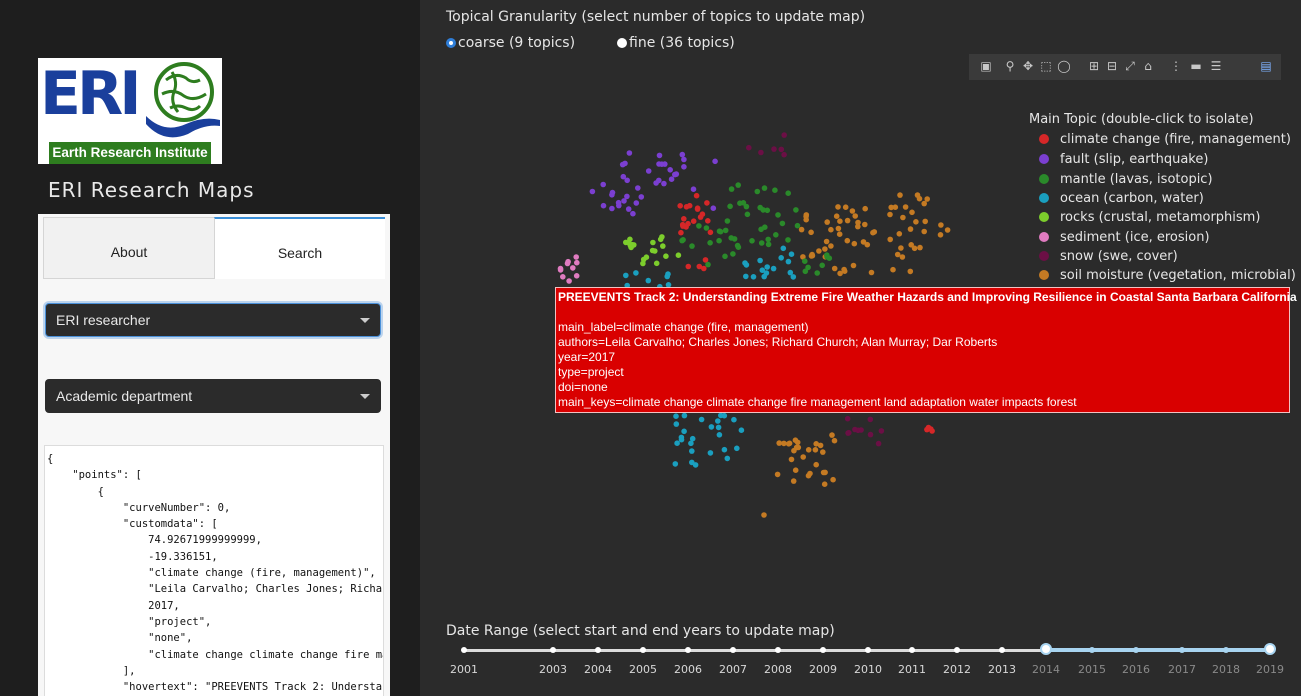  I want to click on legend-item-snow: snow (swe, cover), so click(1108, 257).